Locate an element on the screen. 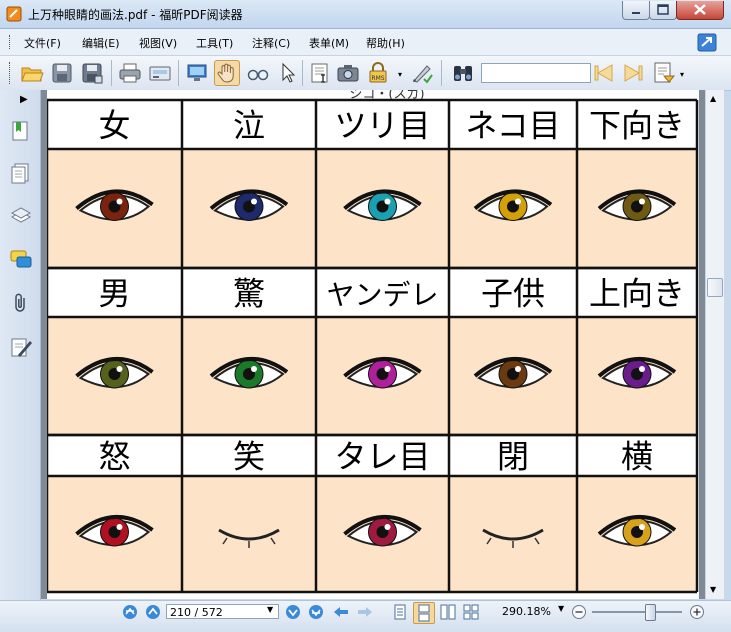  scroll-thumb is located at coordinates (715, 287).